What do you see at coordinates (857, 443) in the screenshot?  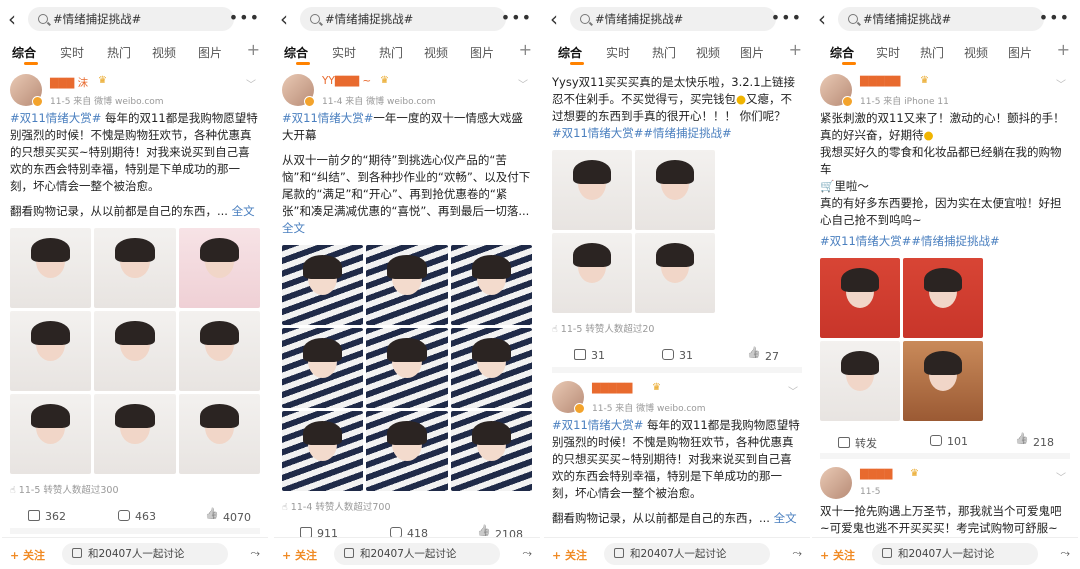 I see `repost-button: 转发` at bounding box center [857, 443].